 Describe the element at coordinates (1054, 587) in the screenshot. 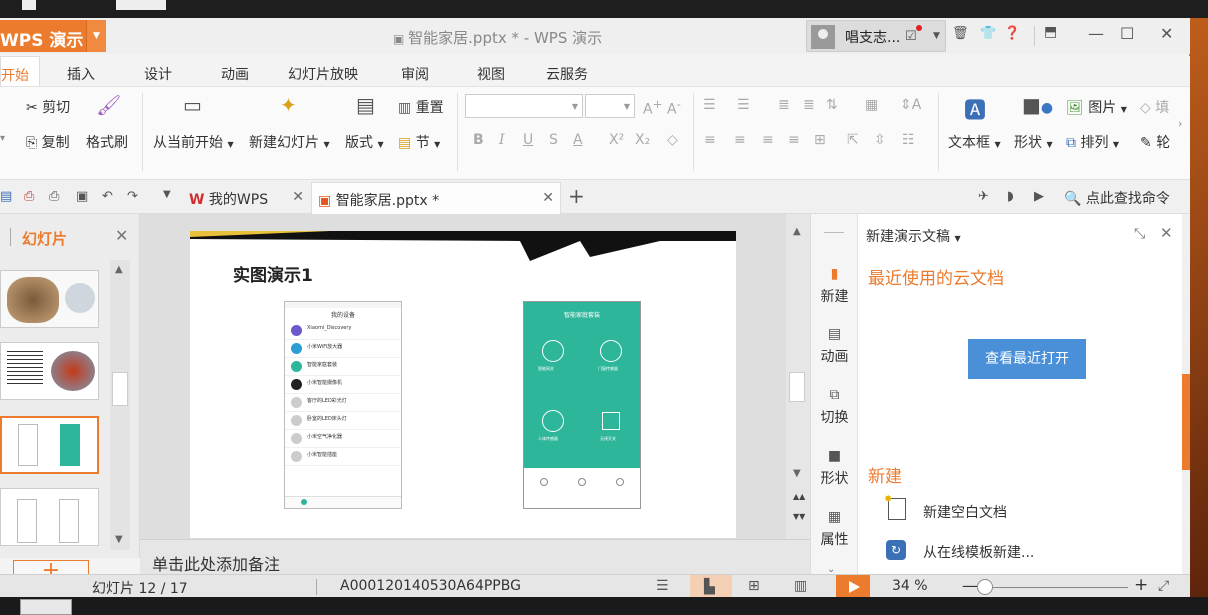

I see `zoom-slider` at that location.